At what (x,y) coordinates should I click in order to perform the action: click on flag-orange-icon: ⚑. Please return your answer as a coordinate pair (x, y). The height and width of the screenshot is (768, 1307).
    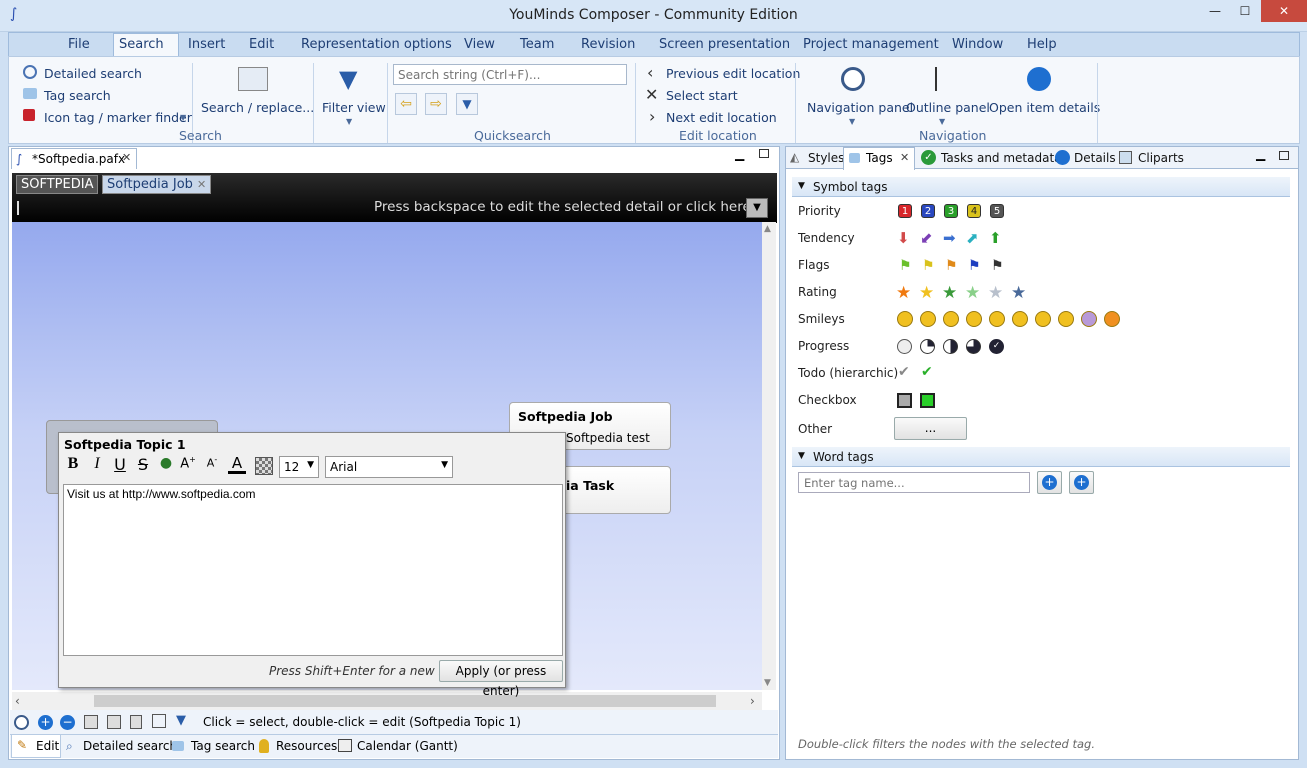
    Looking at the image, I should click on (951, 266).